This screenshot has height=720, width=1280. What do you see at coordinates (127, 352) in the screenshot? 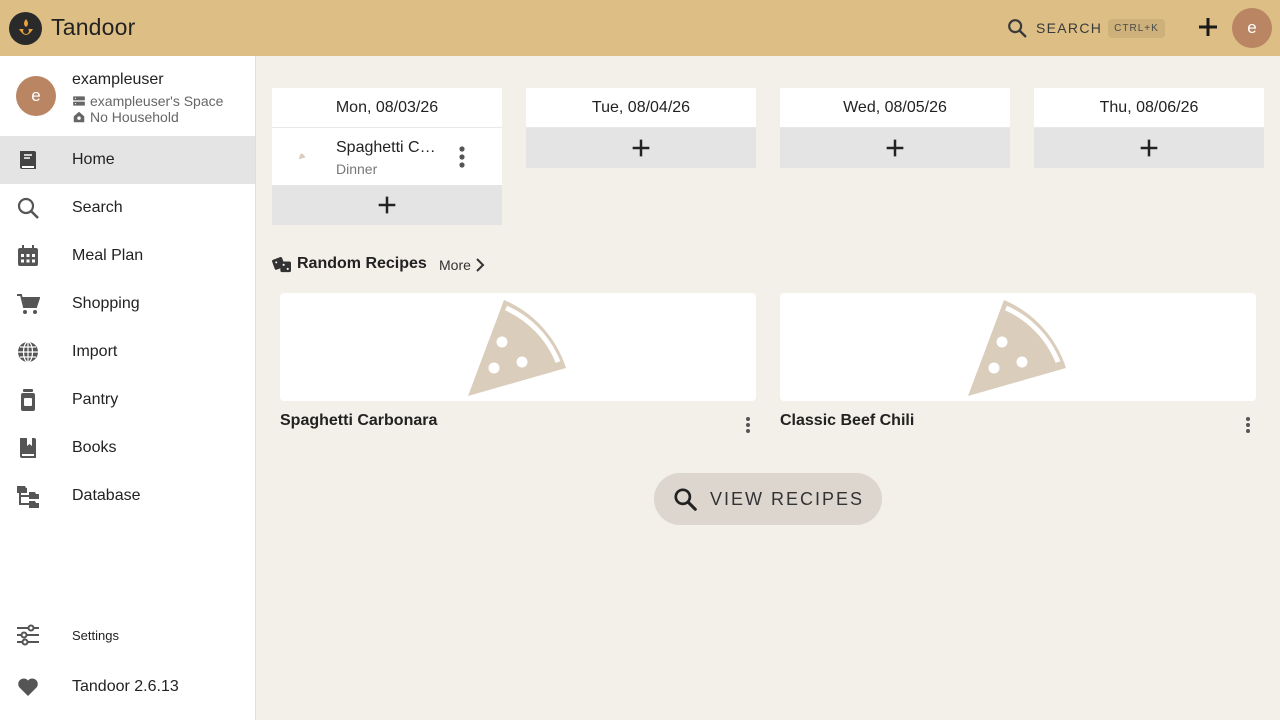
I see `sidebar-item-import: Import` at bounding box center [127, 352].